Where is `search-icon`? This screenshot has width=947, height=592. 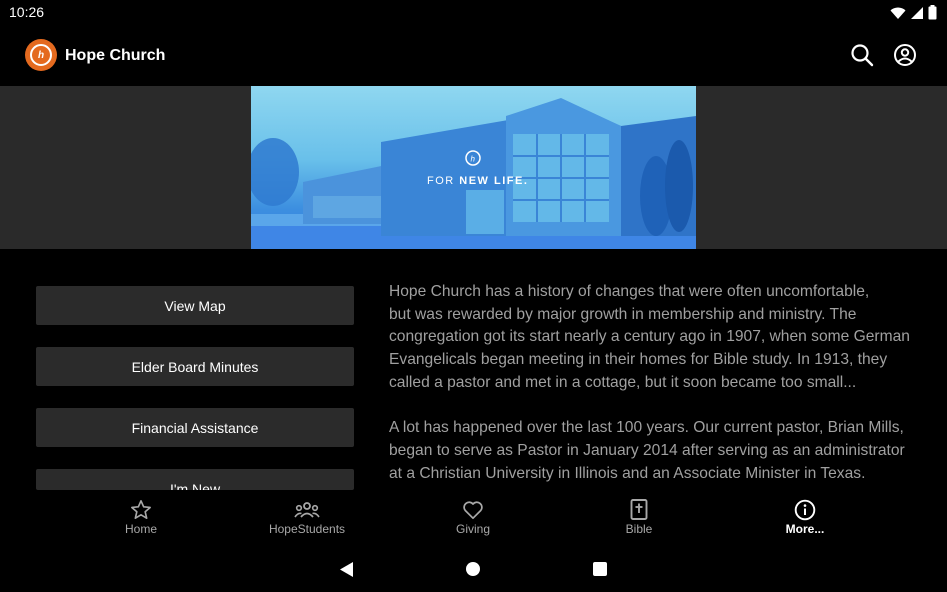 search-icon is located at coordinates (862, 55).